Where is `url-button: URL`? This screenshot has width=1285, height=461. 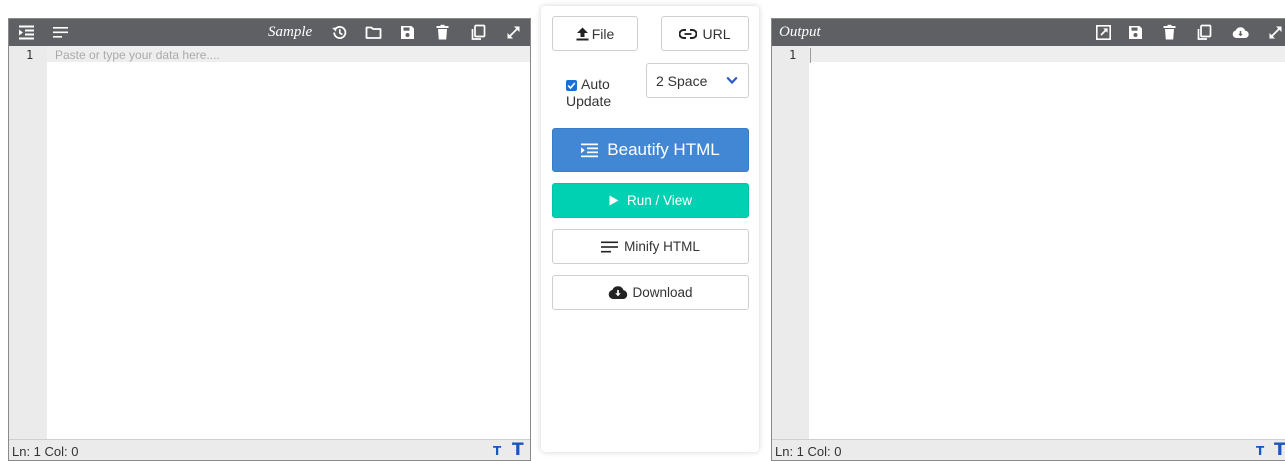 url-button: URL is located at coordinates (705, 33).